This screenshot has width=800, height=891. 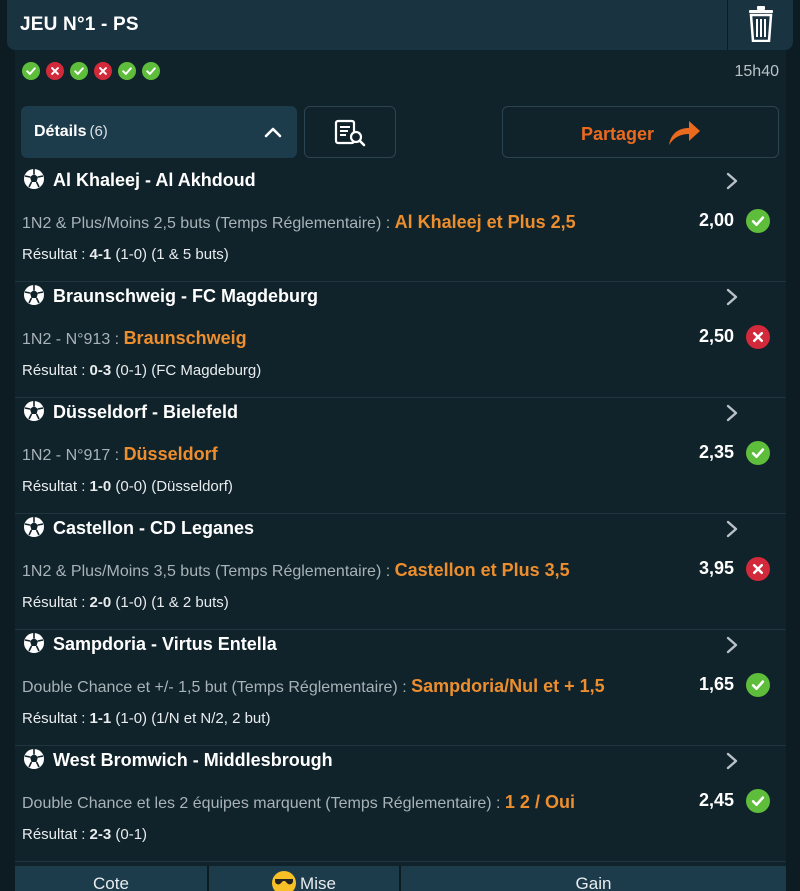 I want to click on bet-description: 1N2 - N°913 : Braunschweig, so click(x=134, y=338).